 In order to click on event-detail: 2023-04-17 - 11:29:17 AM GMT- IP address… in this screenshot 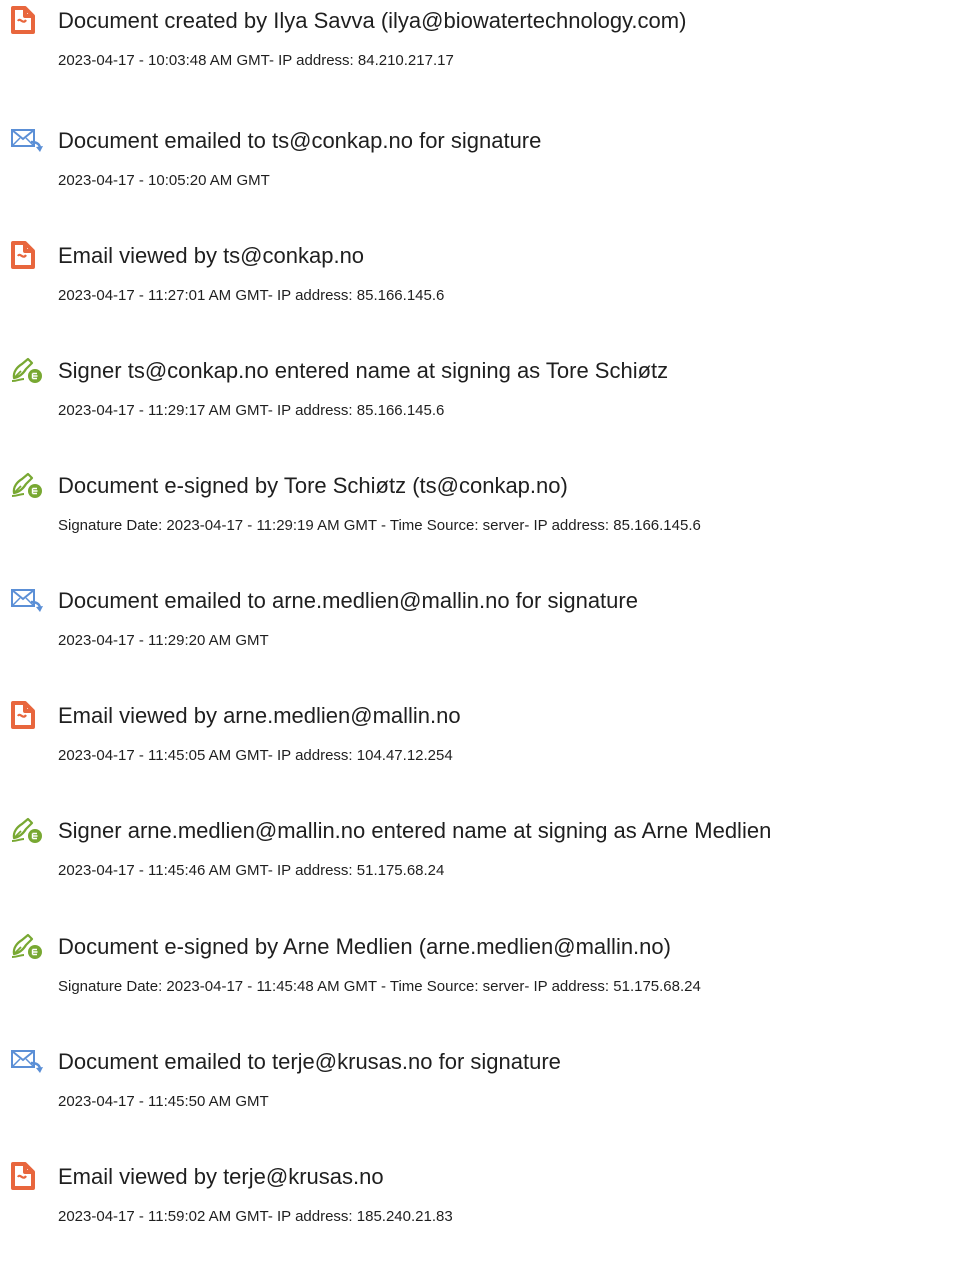, I will do `click(251, 410)`.